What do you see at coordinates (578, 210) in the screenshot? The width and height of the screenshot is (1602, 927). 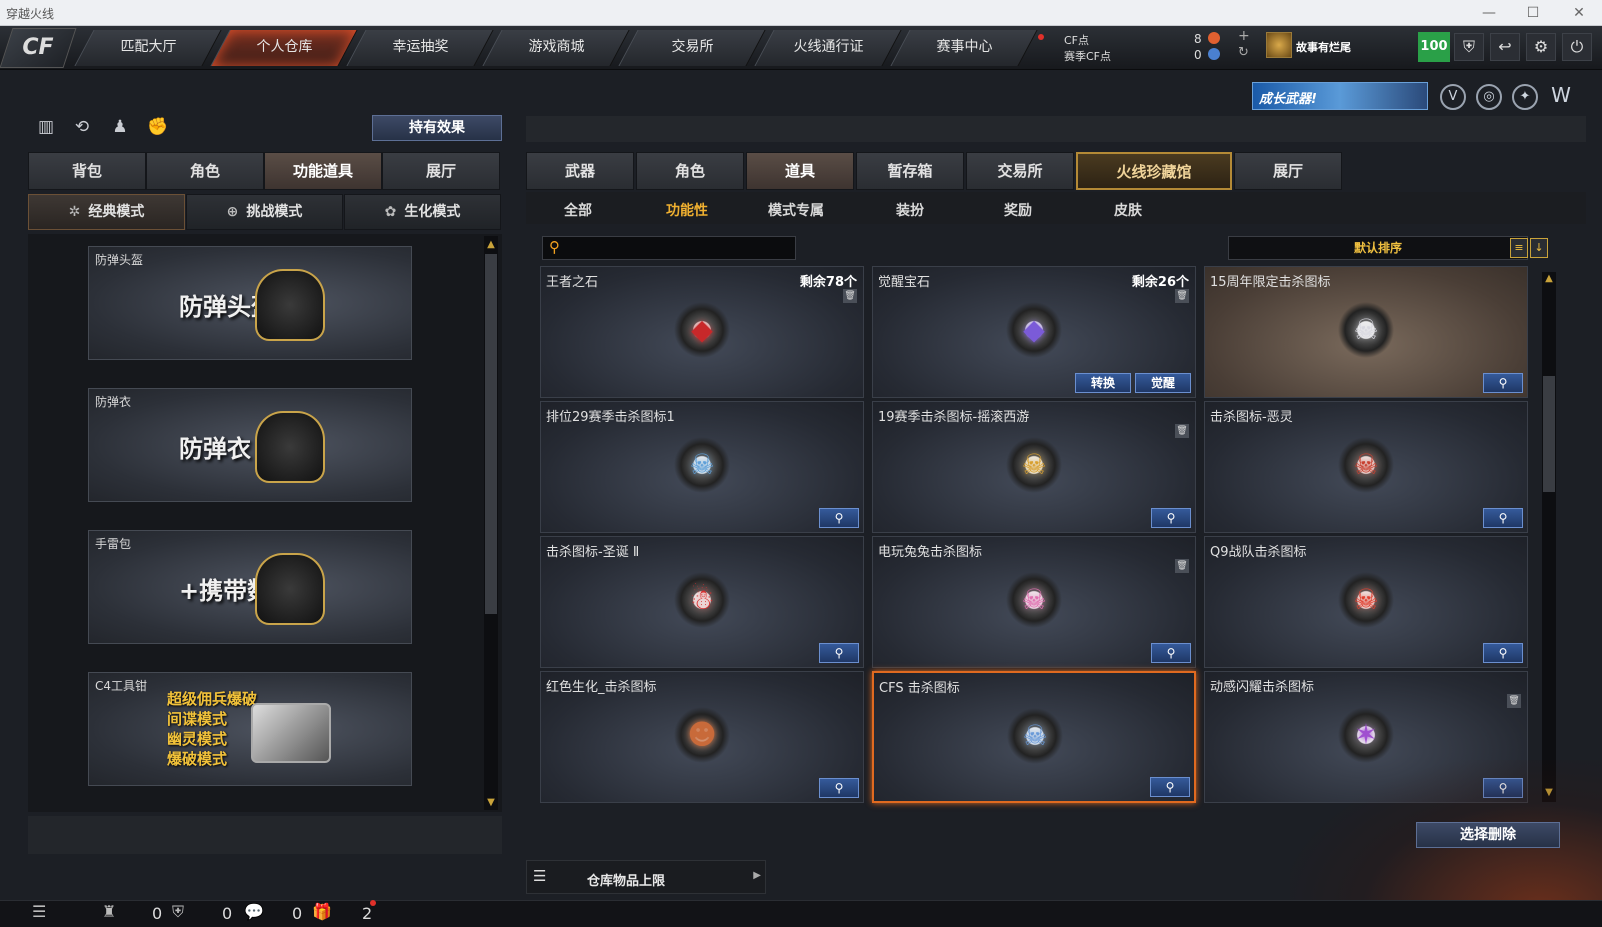 I see `sub-tab-0: 全部` at bounding box center [578, 210].